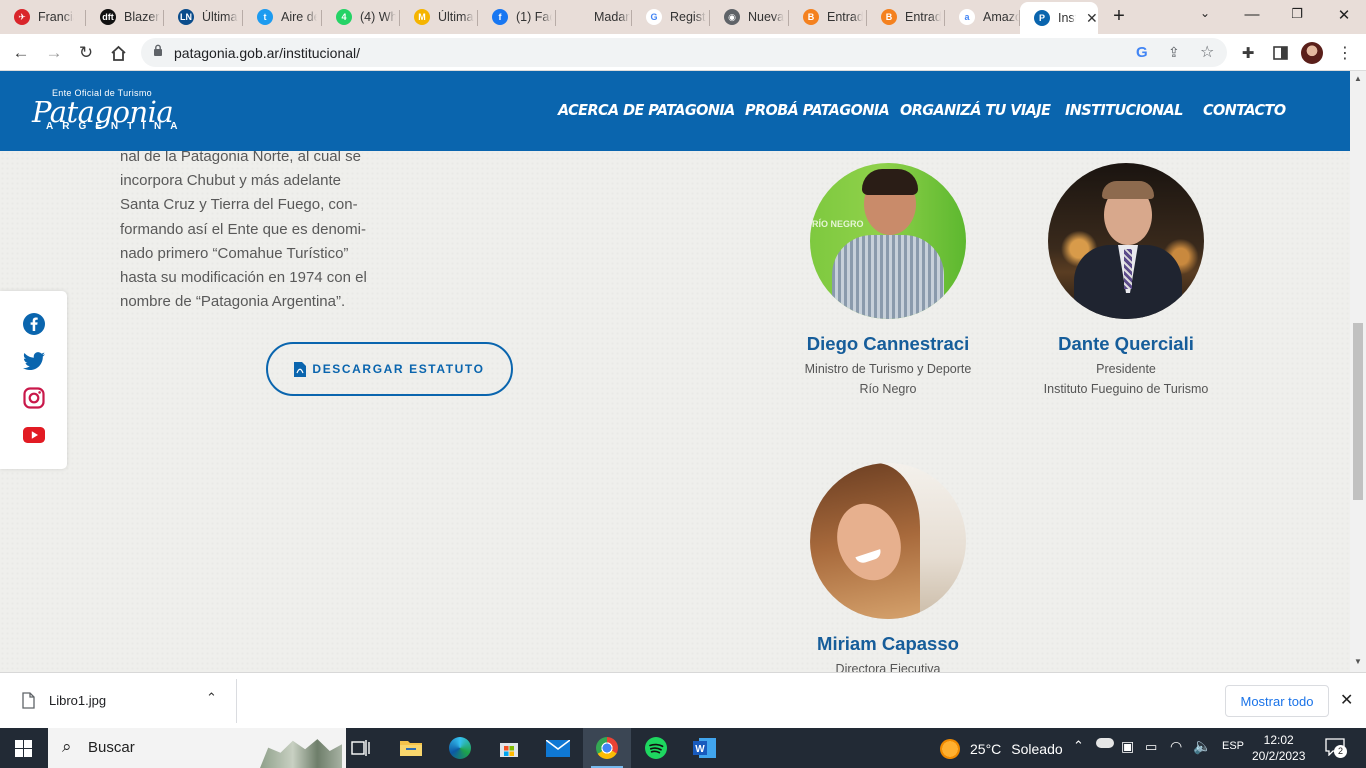 The height and width of the screenshot is (768, 1366). I want to click on instagram-icon, so click(34, 398).